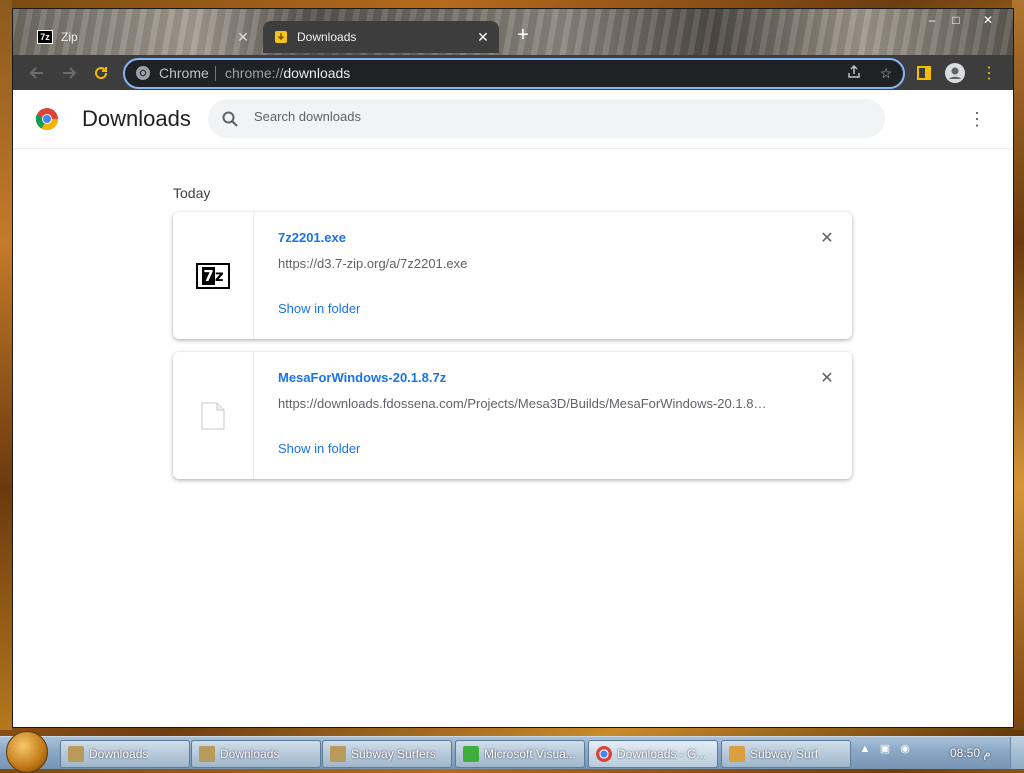  What do you see at coordinates (970, 753) in the screenshot?
I see `taskbar-clock: 08:50 م` at bounding box center [970, 753].